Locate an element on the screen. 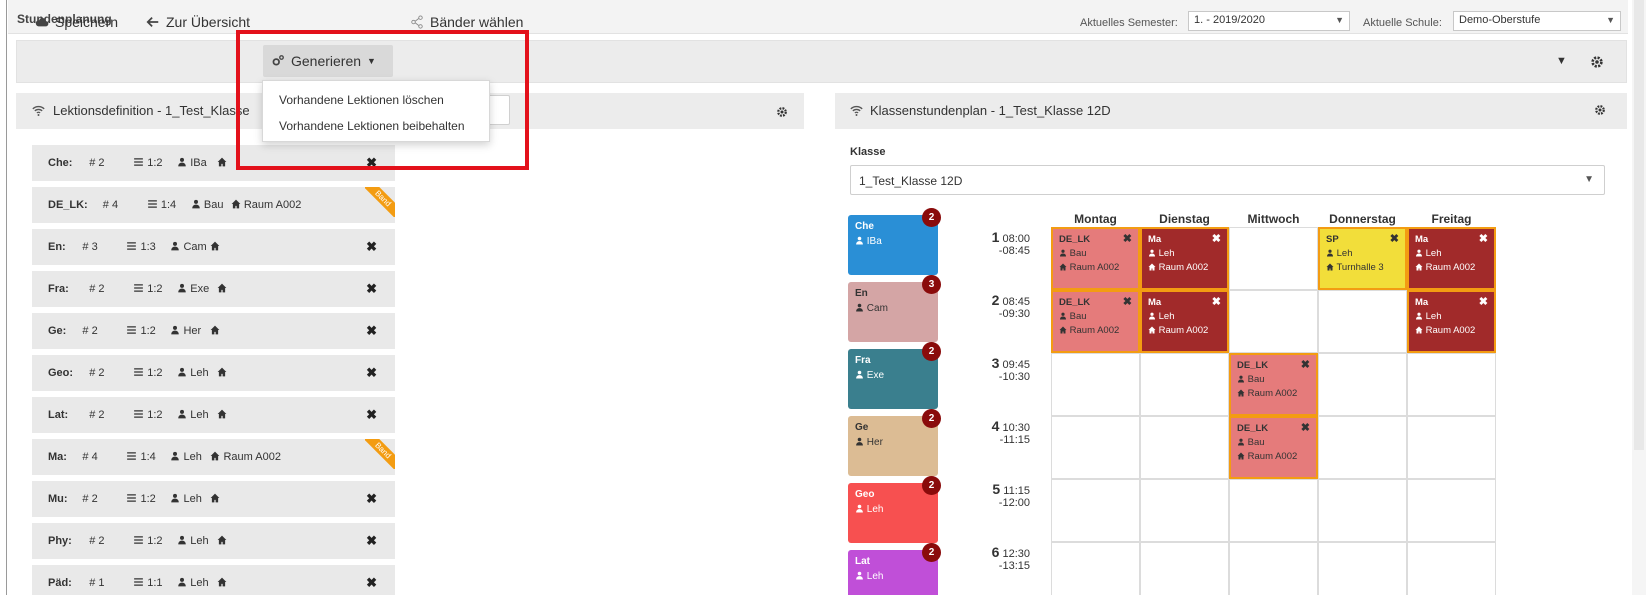 The height and width of the screenshot is (595, 1646). lesson-room is located at coordinates (215, 331).